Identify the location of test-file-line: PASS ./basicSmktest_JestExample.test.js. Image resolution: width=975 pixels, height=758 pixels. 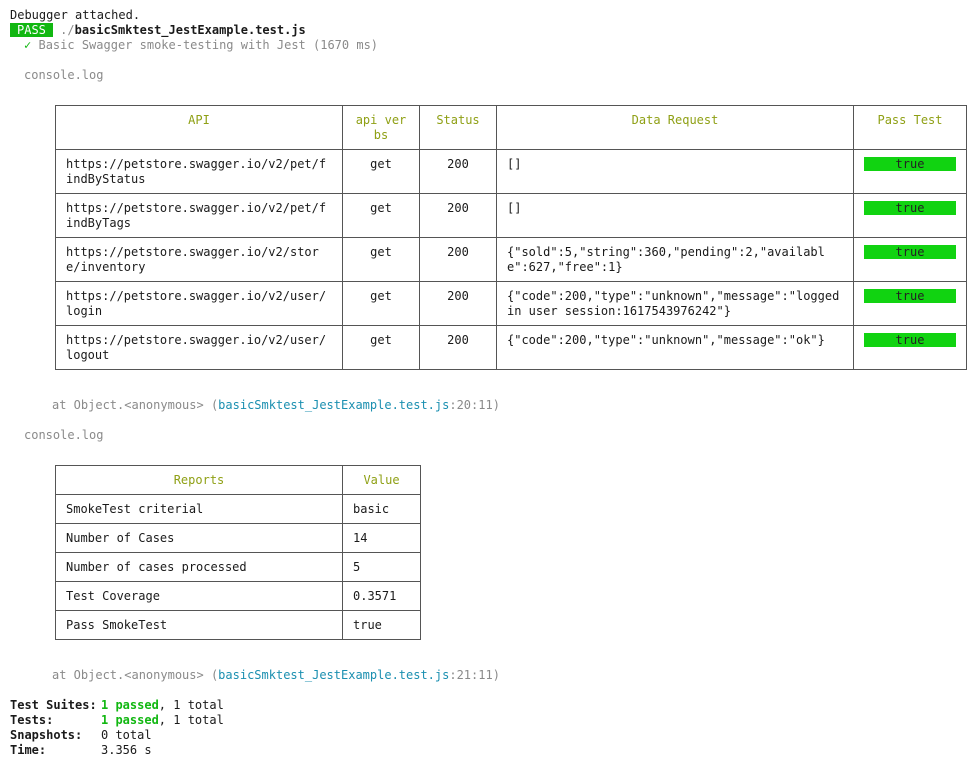
(158, 30).